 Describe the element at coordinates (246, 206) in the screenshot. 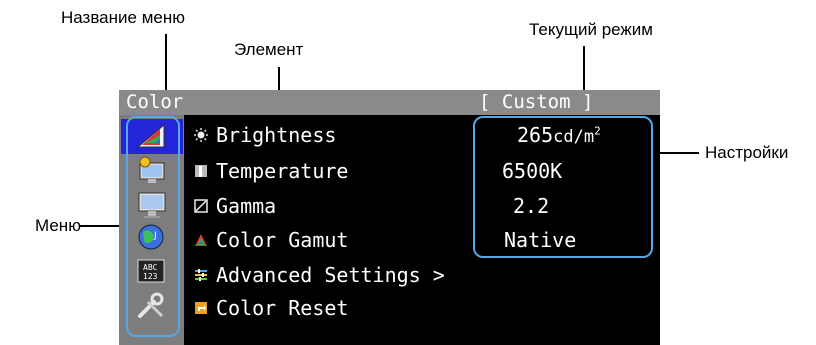

I see `menu-item-label: Gamma` at that location.